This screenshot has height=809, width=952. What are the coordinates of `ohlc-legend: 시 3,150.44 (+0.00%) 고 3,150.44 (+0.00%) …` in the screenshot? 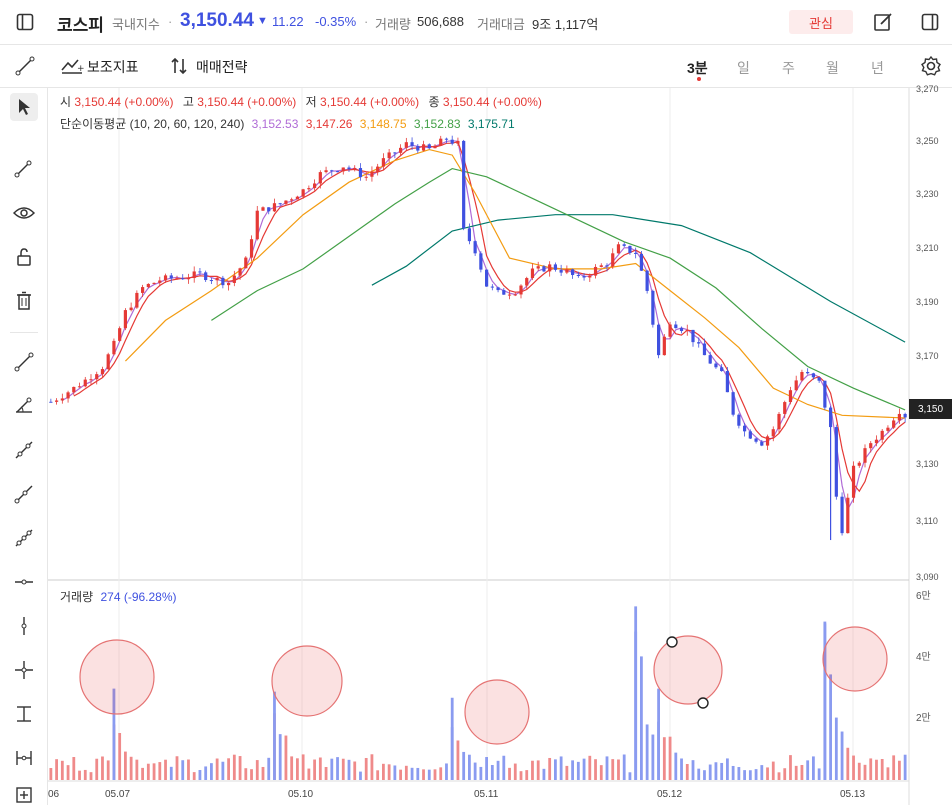 It's located at (301, 101).